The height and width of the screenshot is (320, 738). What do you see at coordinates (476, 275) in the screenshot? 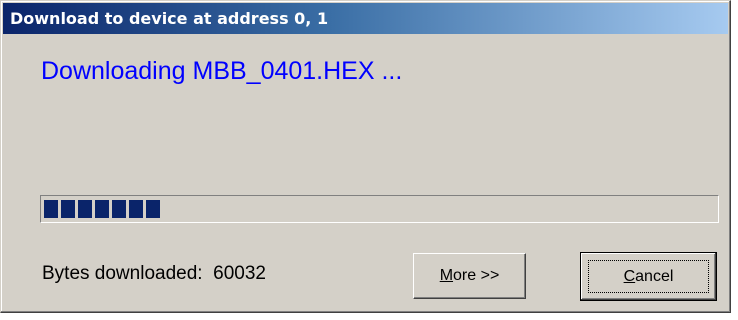
I see `more-label-rest: ore >>` at bounding box center [476, 275].